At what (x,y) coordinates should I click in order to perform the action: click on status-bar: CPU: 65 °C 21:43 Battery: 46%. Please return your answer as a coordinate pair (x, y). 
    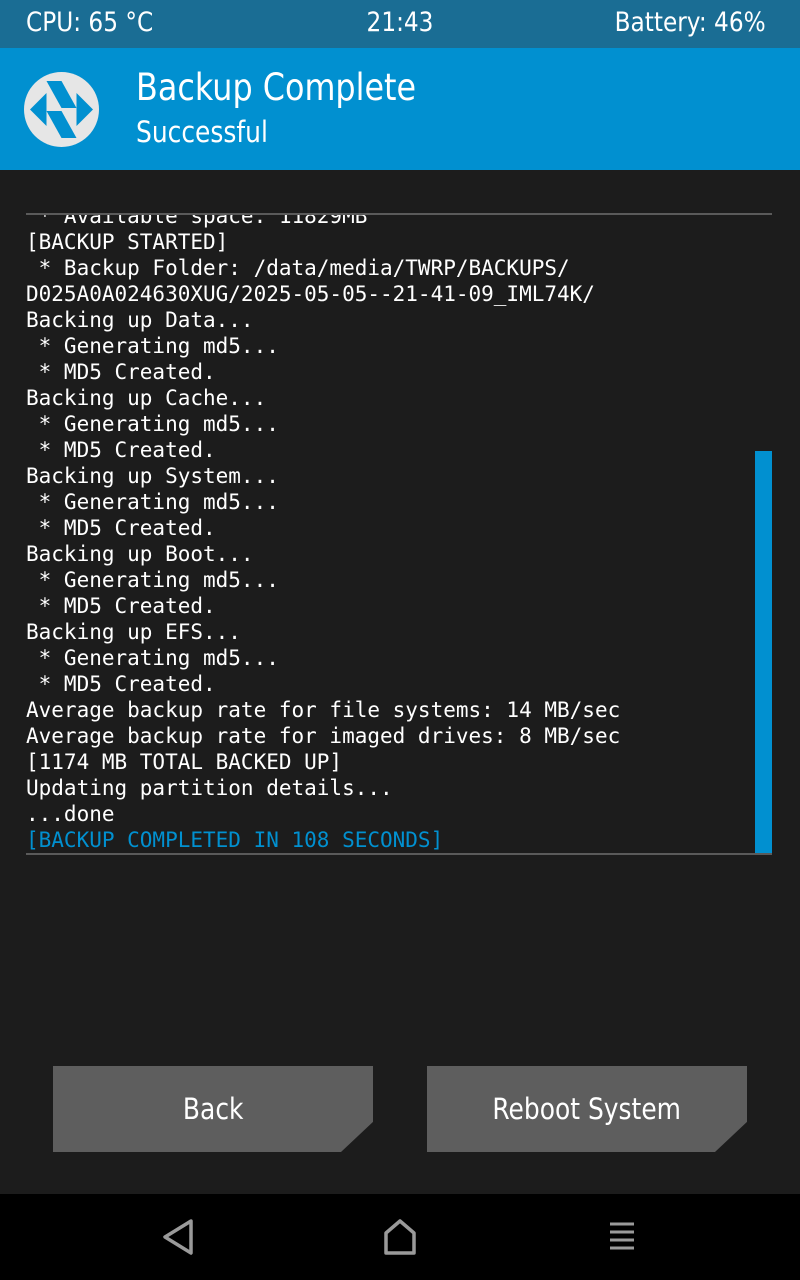
    Looking at the image, I should click on (400, 24).